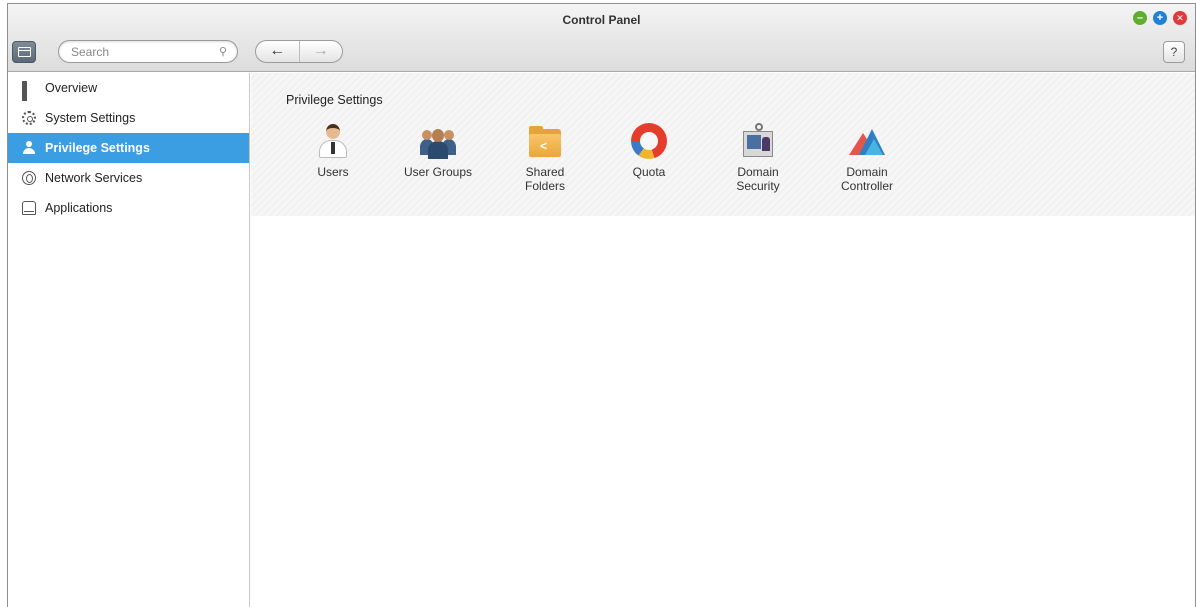  What do you see at coordinates (438, 172) in the screenshot?
I see `app-label: User Groups` at bounding box center [438, 172].